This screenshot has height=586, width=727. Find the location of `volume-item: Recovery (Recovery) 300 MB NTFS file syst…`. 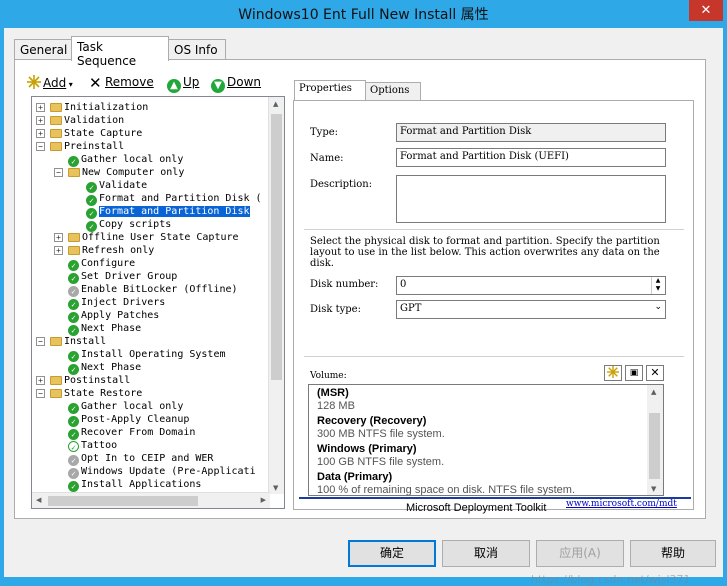

volume-item: Recovery (Recovery) 300 MB NTFS file syst… is located at coordinates (381, 428).